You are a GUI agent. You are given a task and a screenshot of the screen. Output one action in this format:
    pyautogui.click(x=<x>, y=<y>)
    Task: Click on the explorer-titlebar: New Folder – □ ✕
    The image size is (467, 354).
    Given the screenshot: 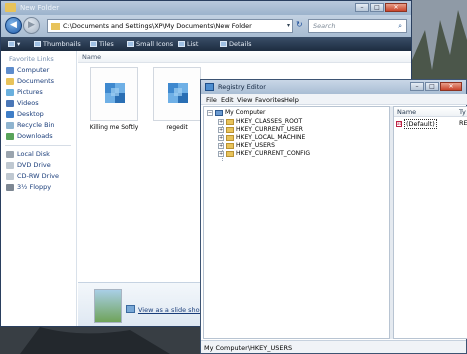 What is the action you would take?
    pyautogui.click(x=206, y=8)
    